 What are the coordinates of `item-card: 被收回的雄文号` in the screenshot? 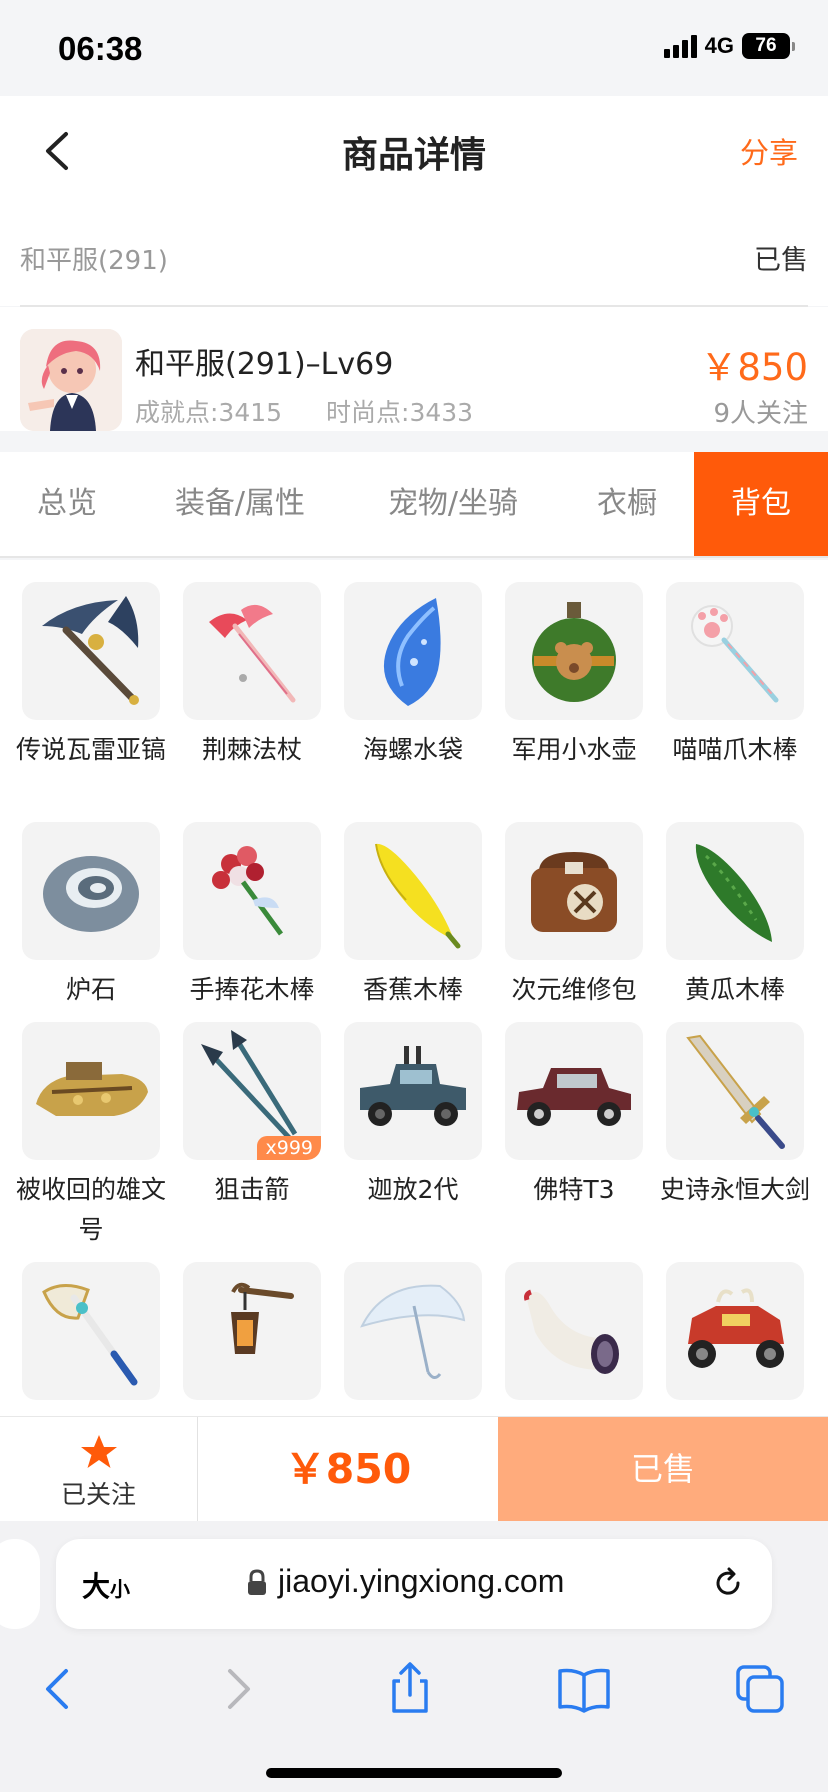 It's located at (91, 1136).